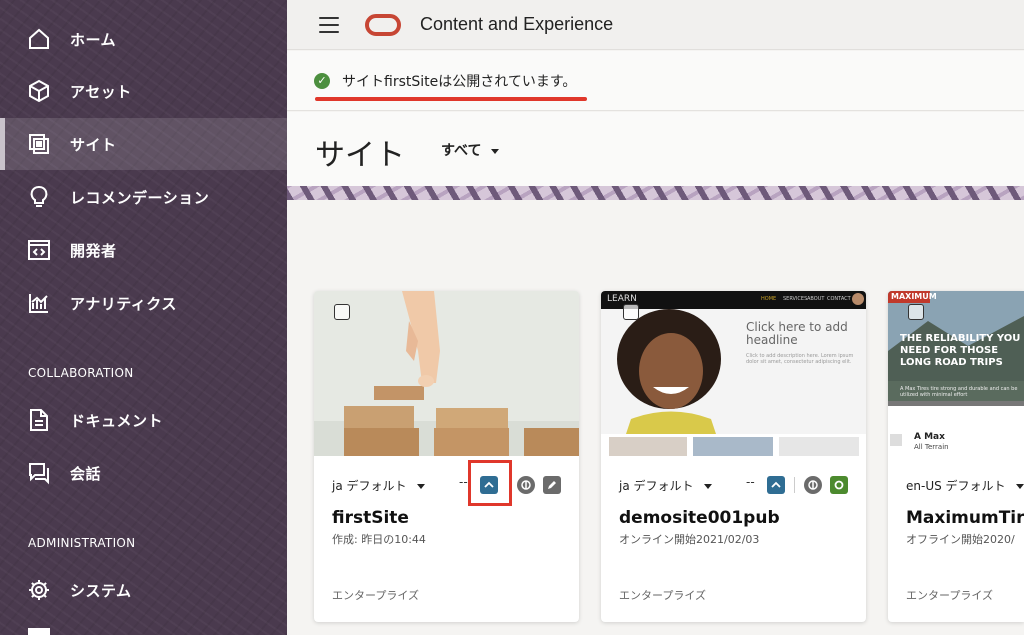 The image size is (1024, 635). What do you see at coordinates (956, 486) in the screenshot?
I see `language-label: en-US デフォルト` at bounding box center [956, 486].